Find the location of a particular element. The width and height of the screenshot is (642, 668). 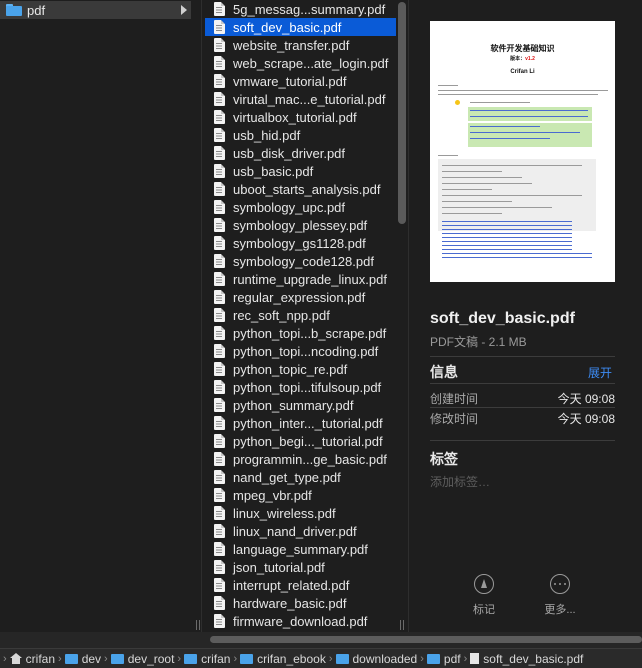

file-item: symbology_gs1128.pdf is located at coordinates (300, 243).